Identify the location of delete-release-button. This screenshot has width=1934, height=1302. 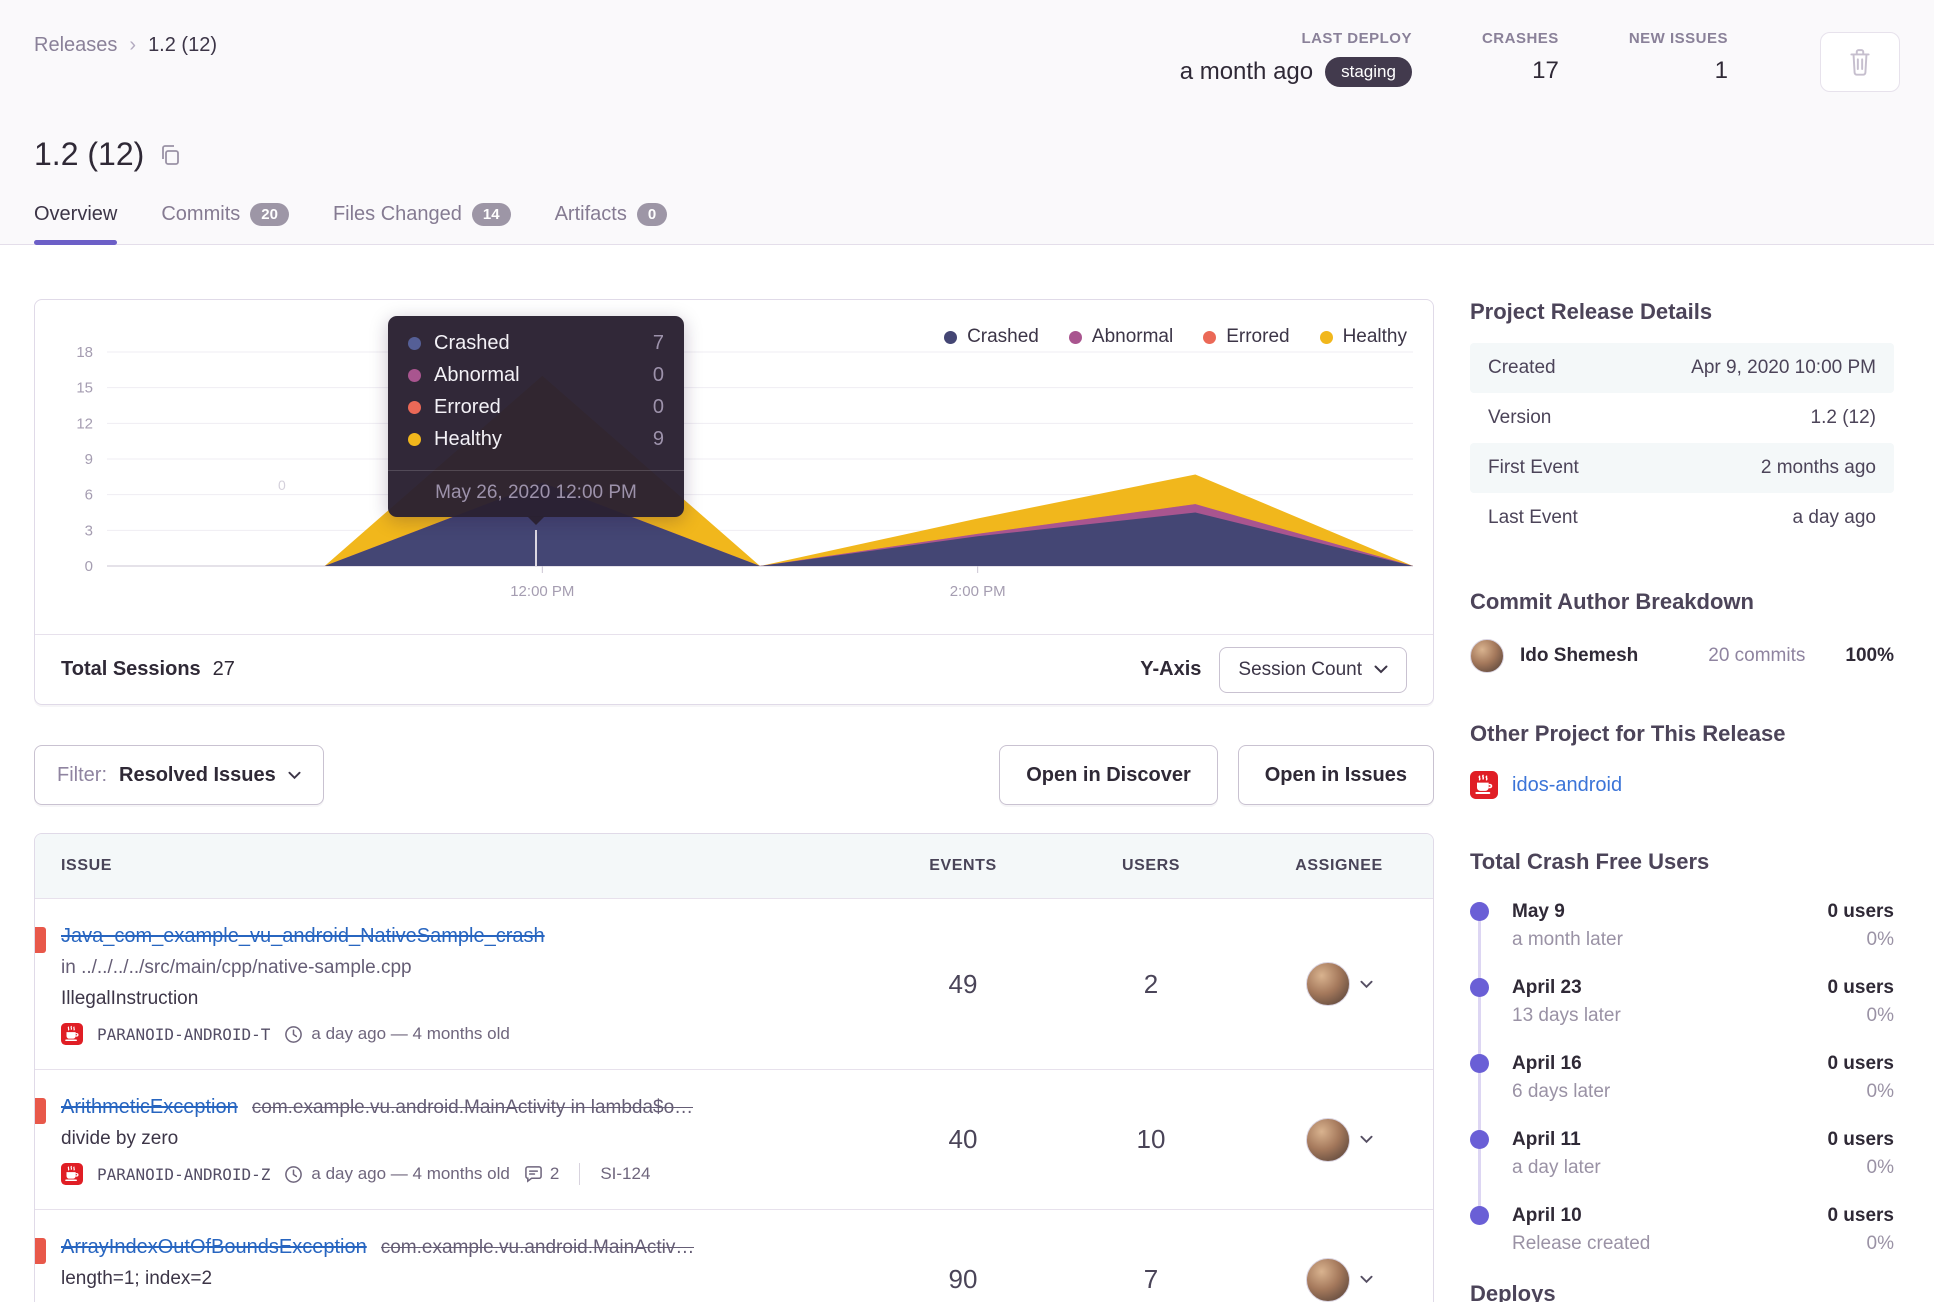
(1860, 62).